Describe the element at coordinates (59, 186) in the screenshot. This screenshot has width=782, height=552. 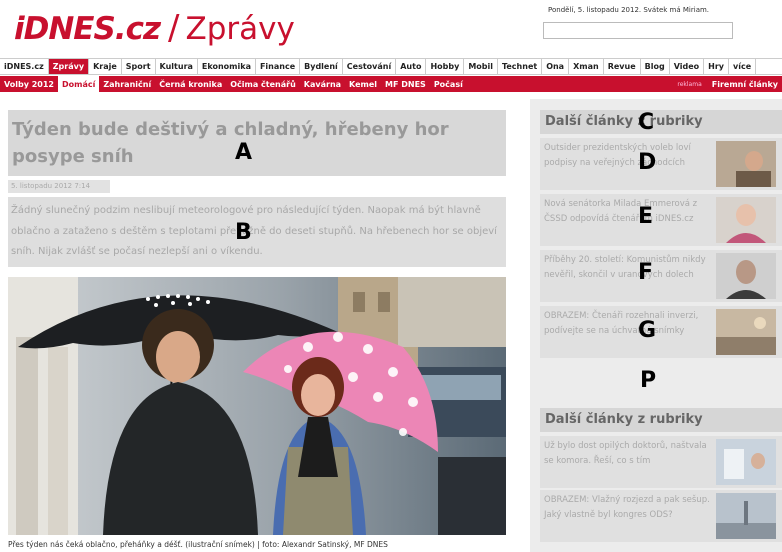
I see `article-date: 5. listopadu 2012 7:14` at that location.